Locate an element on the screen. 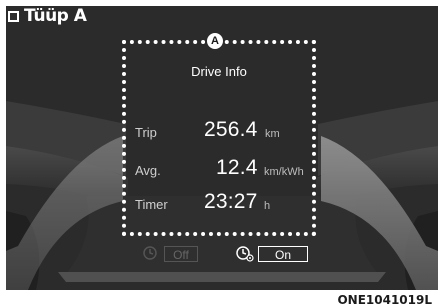  figure-code: ONE1041019L is located at coordinates (384, 300).